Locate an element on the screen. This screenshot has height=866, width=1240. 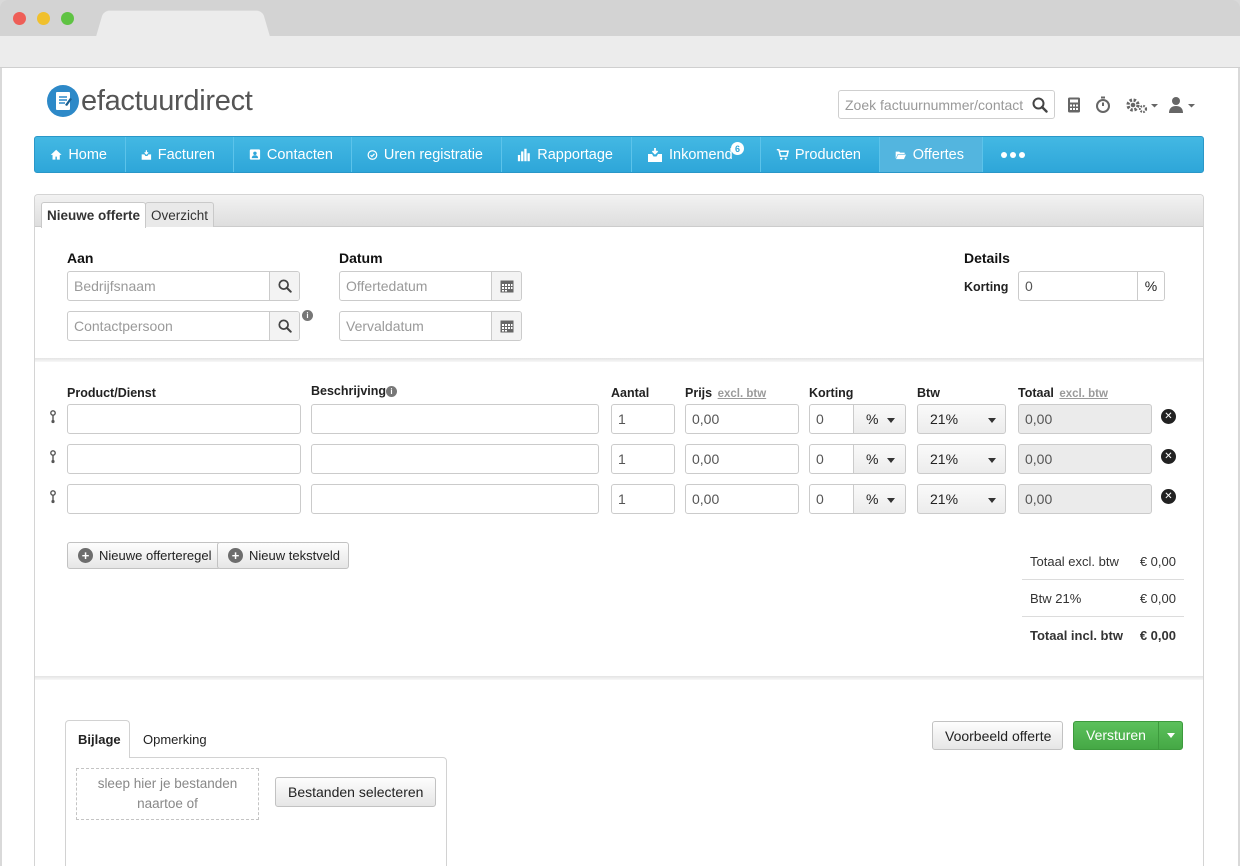
maximize-window-icon is located at coordinates (67, 18).